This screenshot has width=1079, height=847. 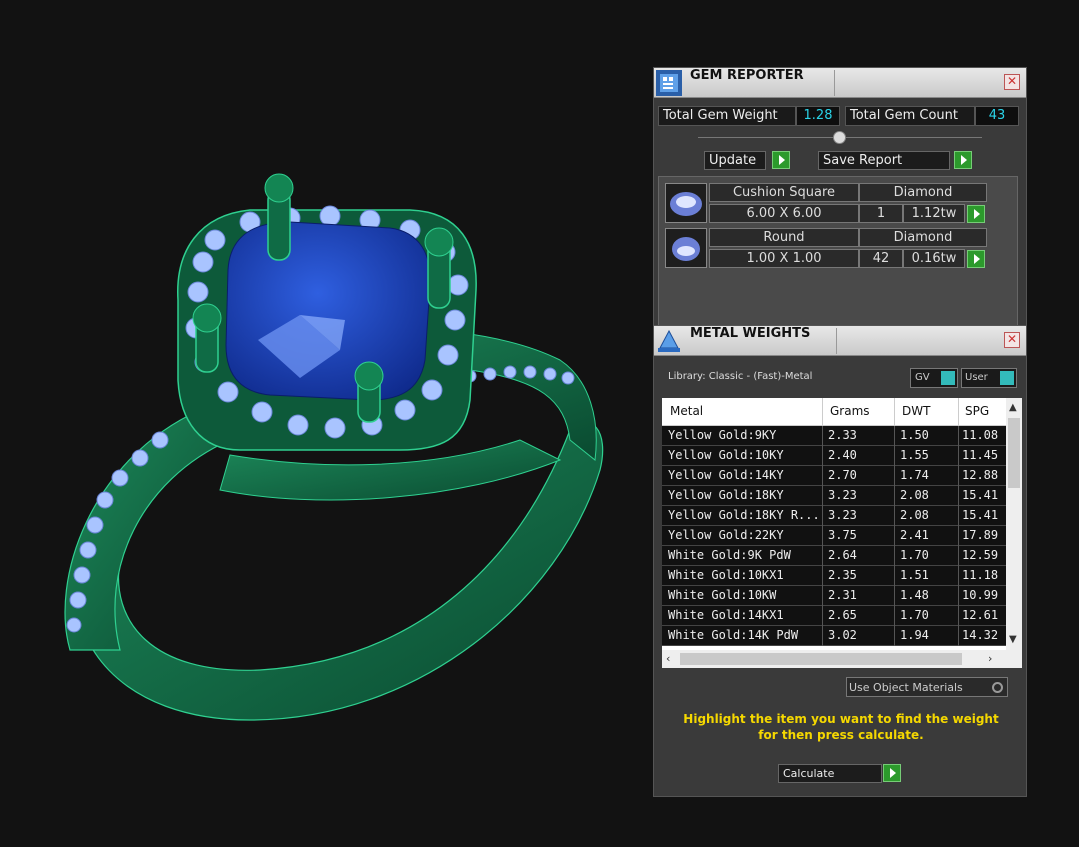 What do you see at coordinates (840, 341) in the screenshot?
I see `metal-weights-titlebar: METAL WEIGHTS ✕` at bounding box center [840, 341].